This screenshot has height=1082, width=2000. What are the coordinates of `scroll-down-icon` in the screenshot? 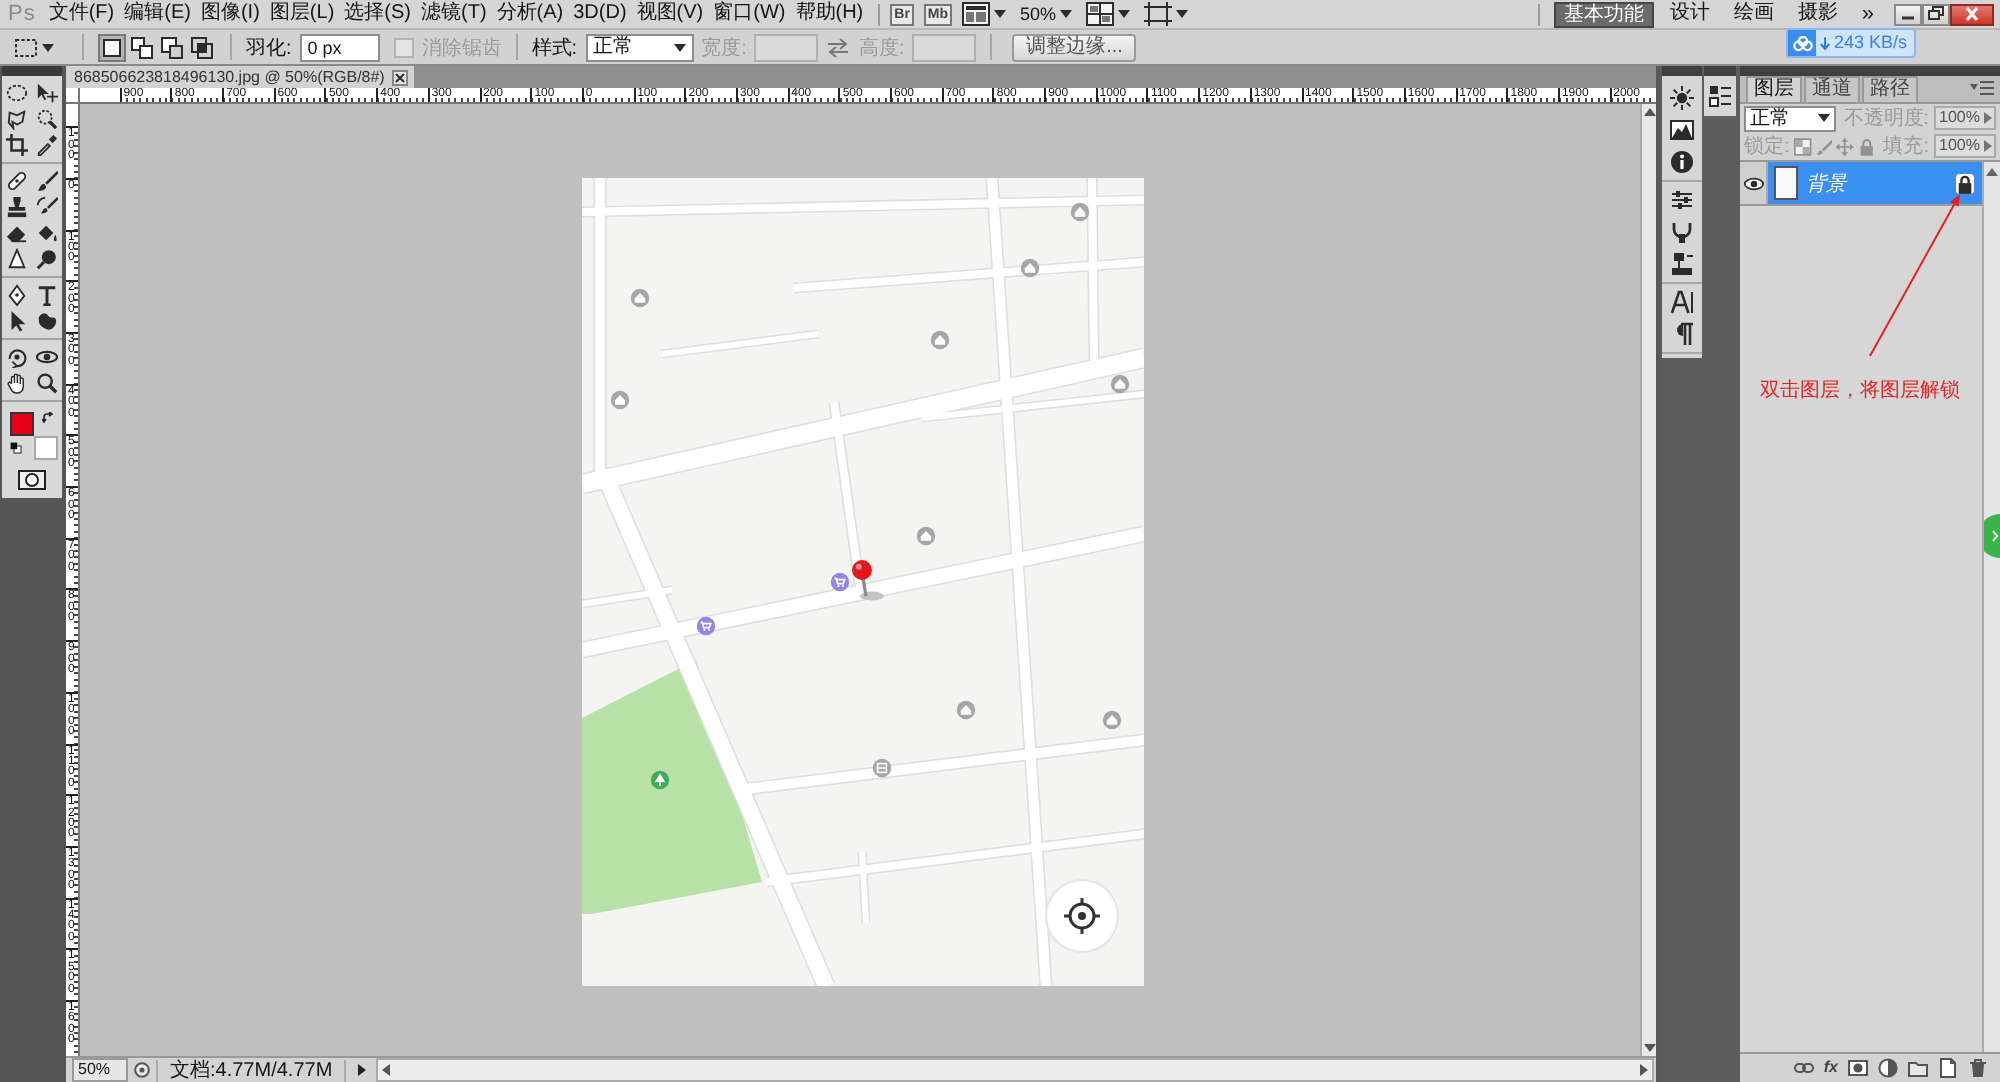 It's located at (1649, 1048).